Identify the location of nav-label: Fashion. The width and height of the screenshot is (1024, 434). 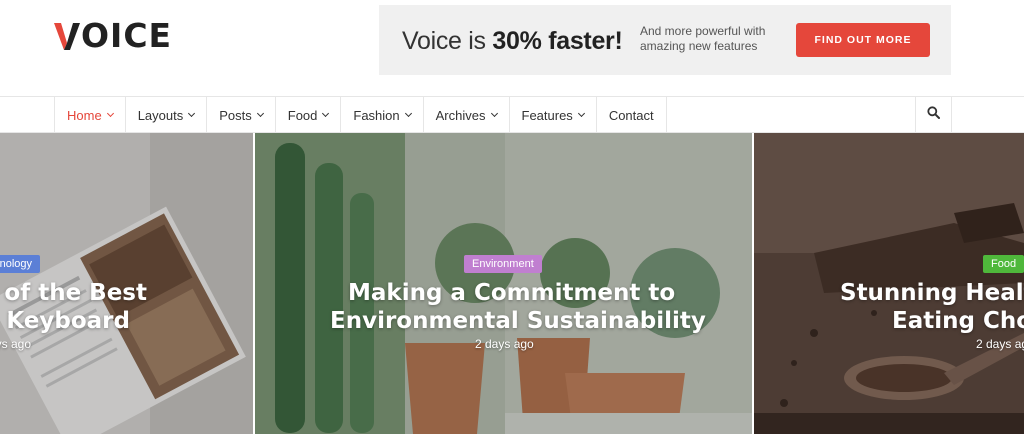
(376, 115).